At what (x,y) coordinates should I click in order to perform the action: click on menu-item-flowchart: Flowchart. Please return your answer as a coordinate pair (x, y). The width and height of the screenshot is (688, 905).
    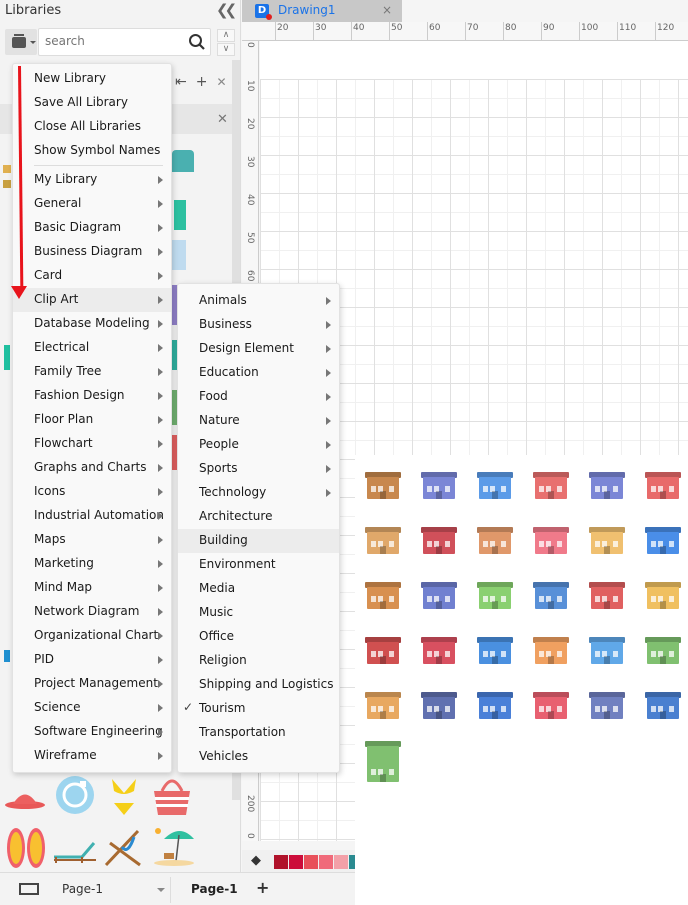
    Looking at the image, I should click on (92, 444).